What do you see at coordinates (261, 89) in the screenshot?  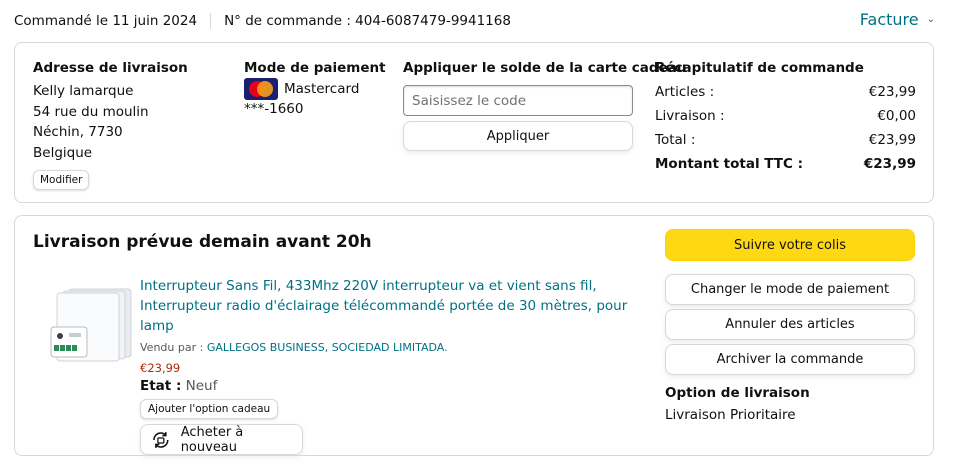 I see `mastercard-icon` at bounding box center [261, 89].